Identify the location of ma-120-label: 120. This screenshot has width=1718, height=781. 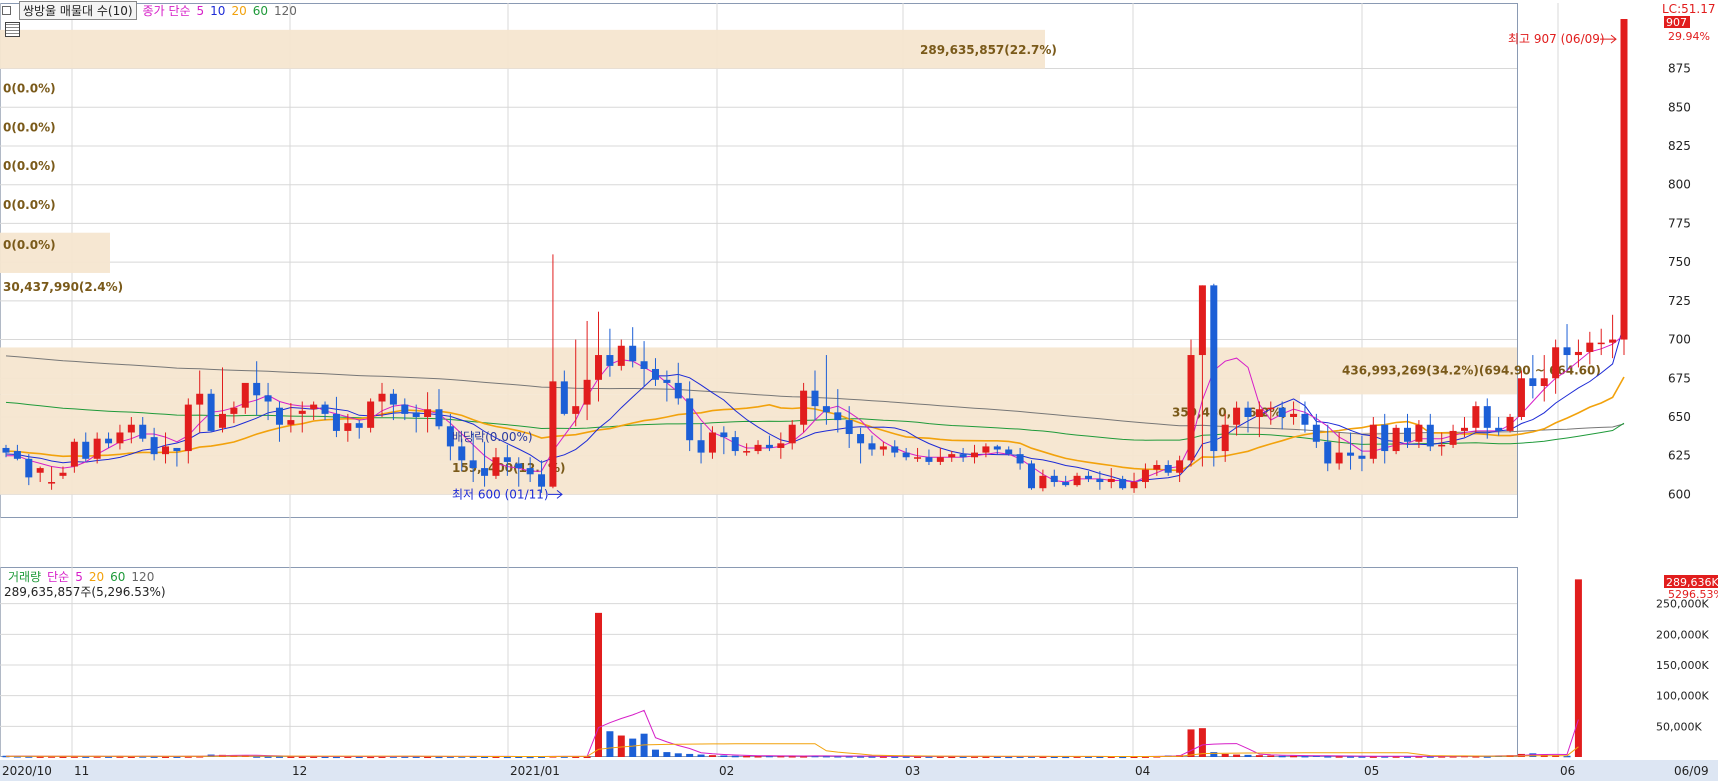
(285, 11).